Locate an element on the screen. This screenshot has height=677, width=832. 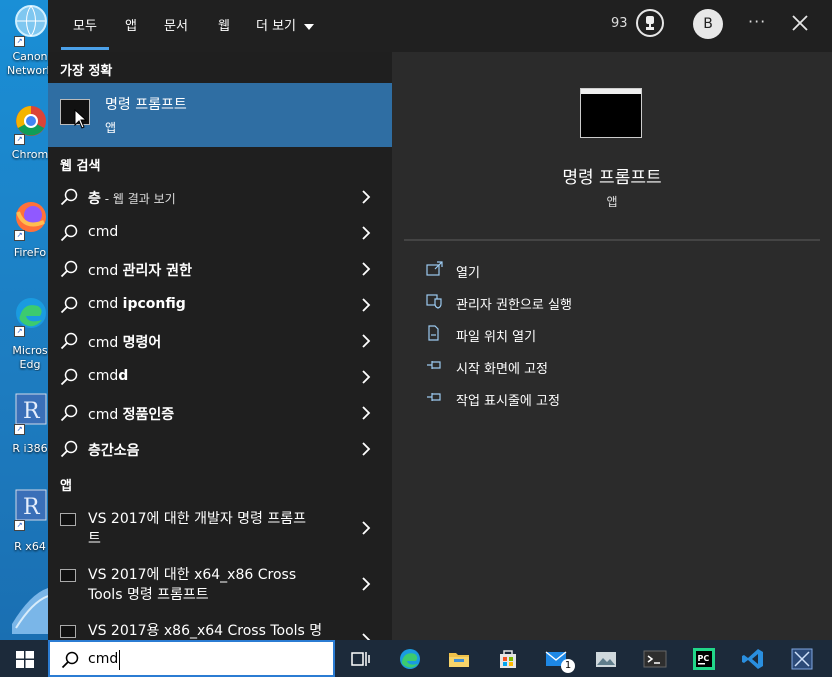
more-options-button: ··· is located at coordinates (757, 21).